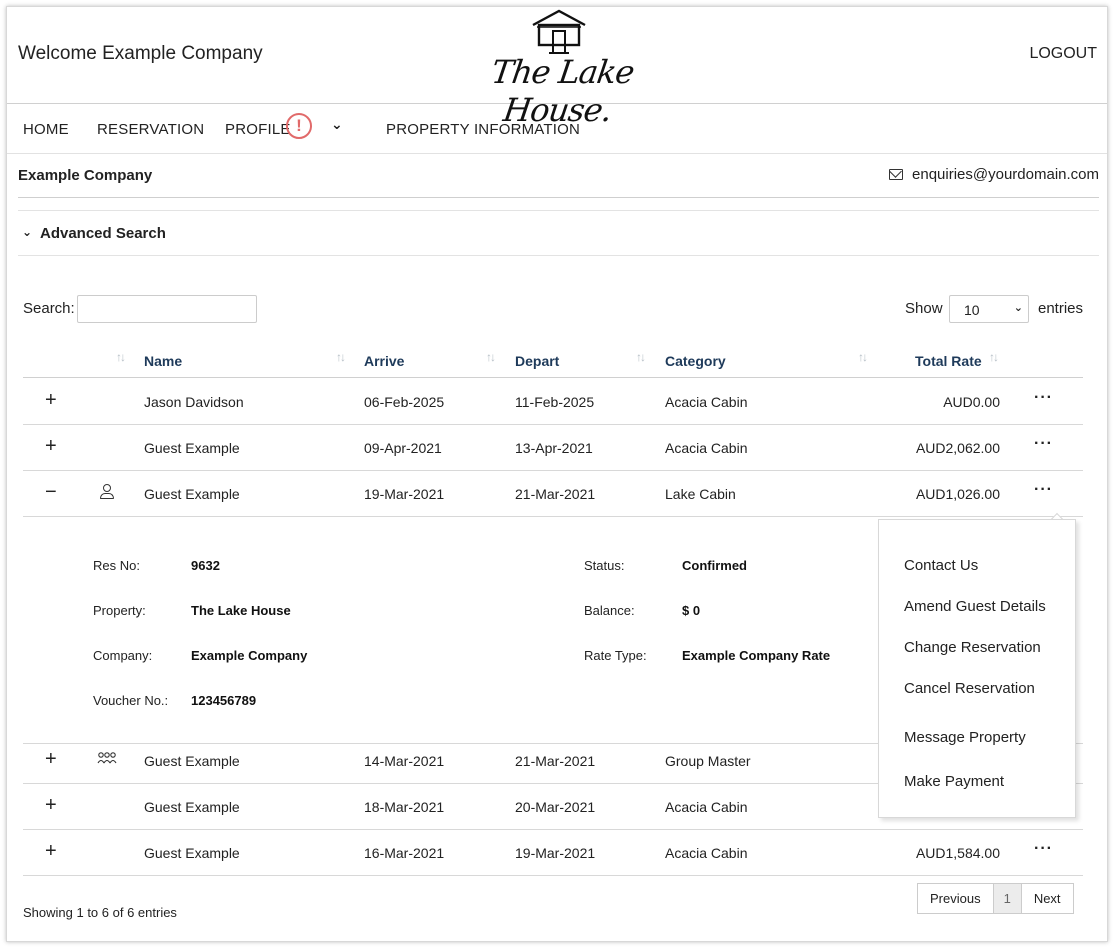 This screenshot has width=1115, height=948. What do you see at coordinates (700, 494) in the screenshot?
I see `category: Lake Cabin` at bounding box center [700, 494].